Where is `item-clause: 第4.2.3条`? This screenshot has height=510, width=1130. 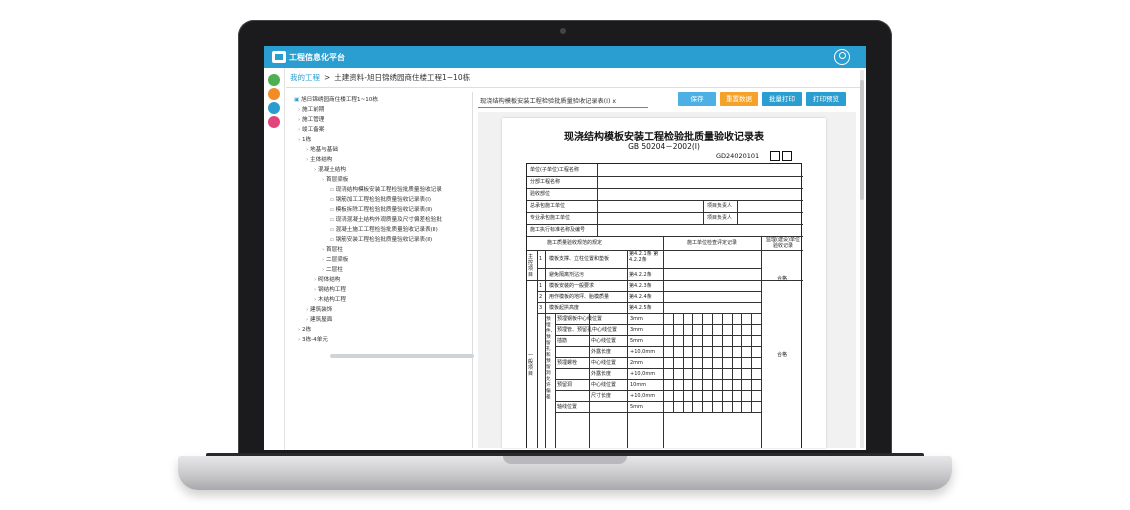
item-clause: 第4.2.3条 is located at coordinates (640, 286).